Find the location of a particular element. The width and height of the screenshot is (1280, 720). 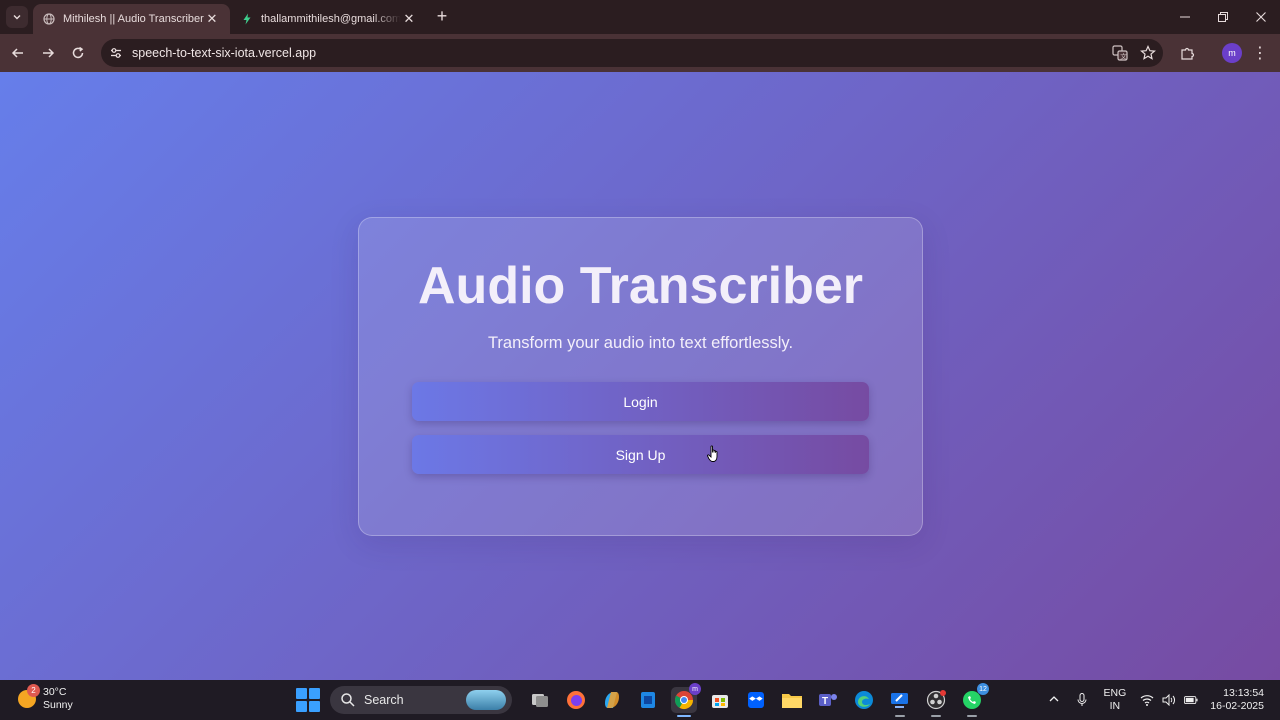

taskbar-apps: Search m T 12 is located at coordinates (643, 700).